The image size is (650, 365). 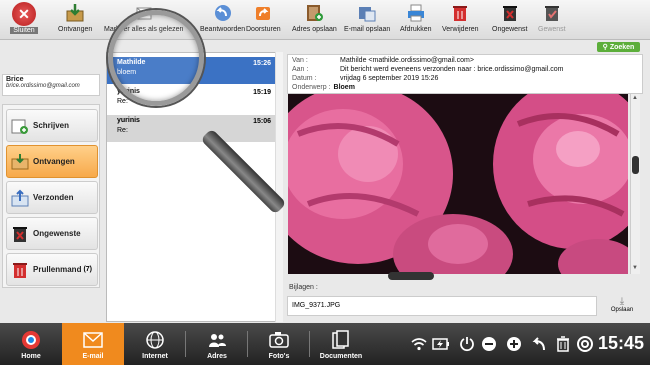 What do you see at coordinates (389, 78) in the screenshot?
I see `date-value: vrijdag 6 september 2019 15:26` at bounding box center [389, 78].